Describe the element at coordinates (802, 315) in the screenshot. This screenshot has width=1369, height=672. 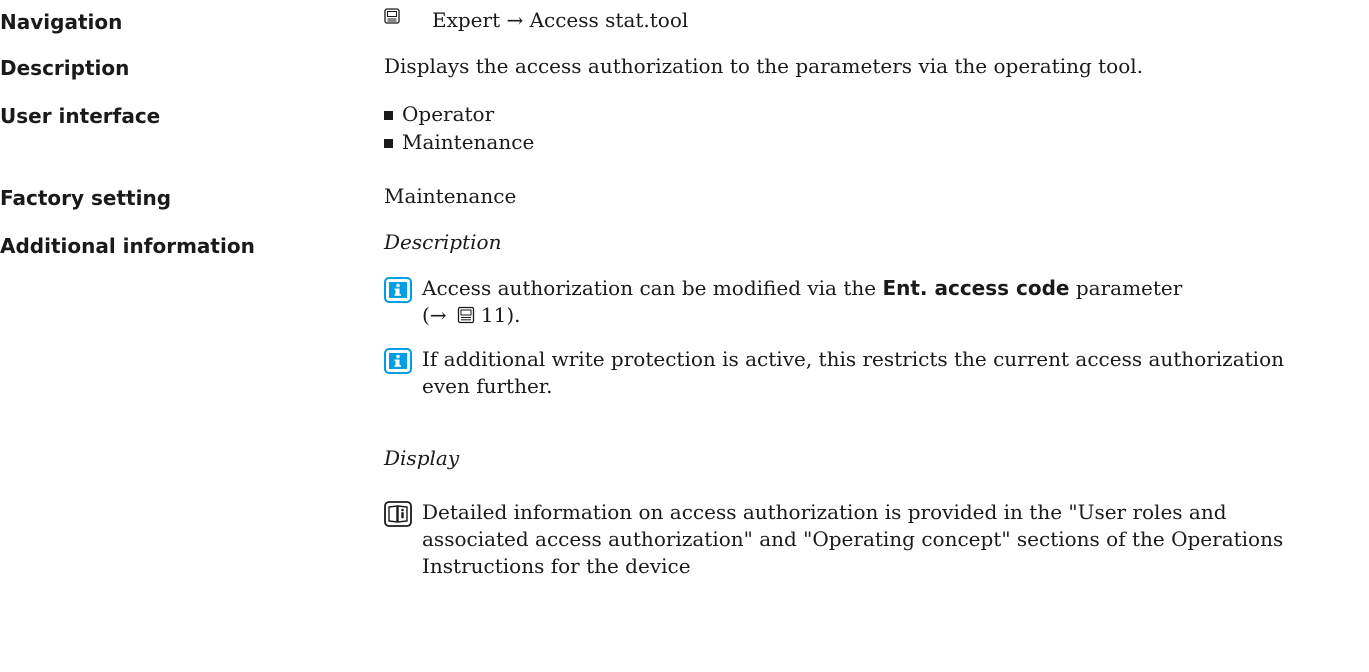
I see `note-1-reference: (→ 11).` at that location.